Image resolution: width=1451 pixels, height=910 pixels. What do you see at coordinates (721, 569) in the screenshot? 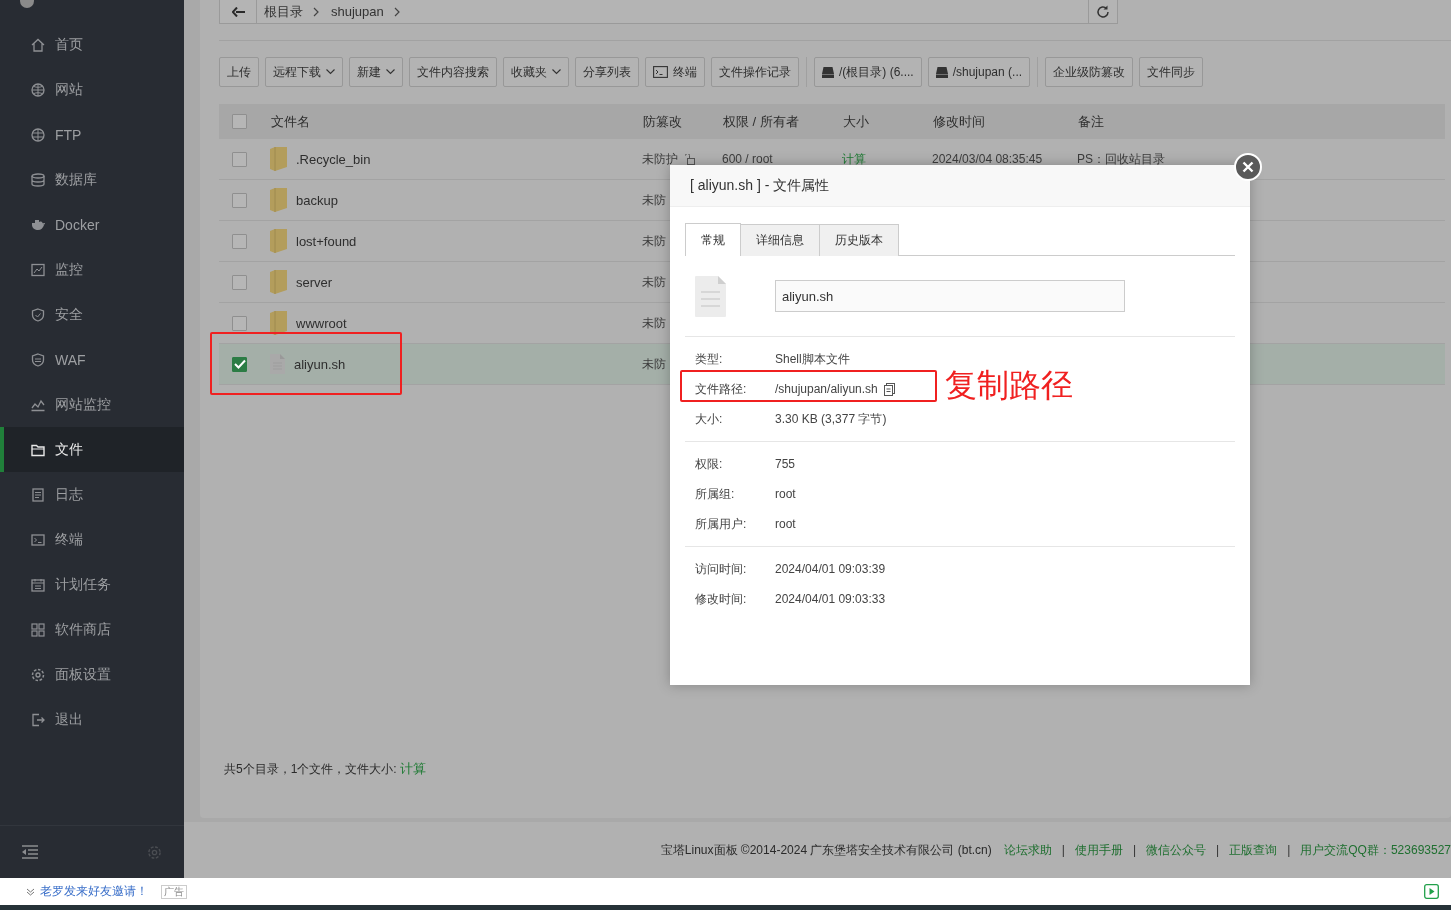
I see `field-label: 访问时间:` at bounding box center [721, 569].